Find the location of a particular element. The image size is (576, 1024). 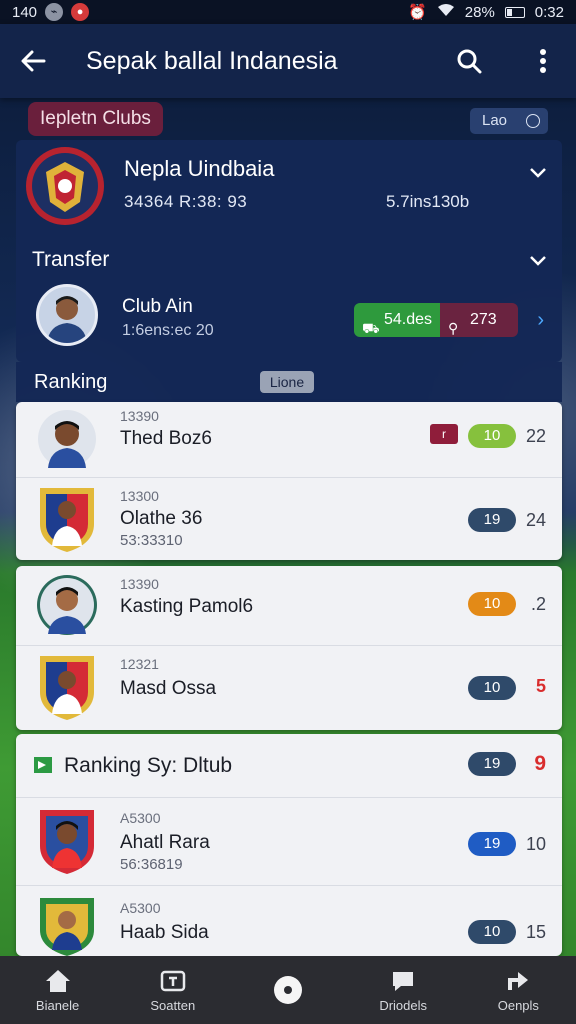

row-value: 5 is located at coordinates (540, 686).